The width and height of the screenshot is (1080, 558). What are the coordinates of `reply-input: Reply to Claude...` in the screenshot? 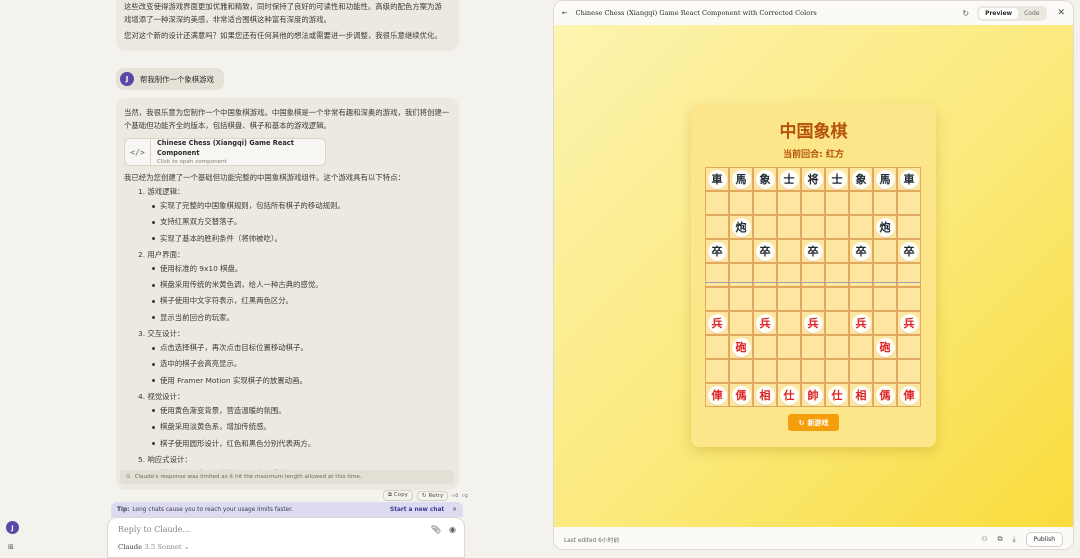 It's located at (154, 529).